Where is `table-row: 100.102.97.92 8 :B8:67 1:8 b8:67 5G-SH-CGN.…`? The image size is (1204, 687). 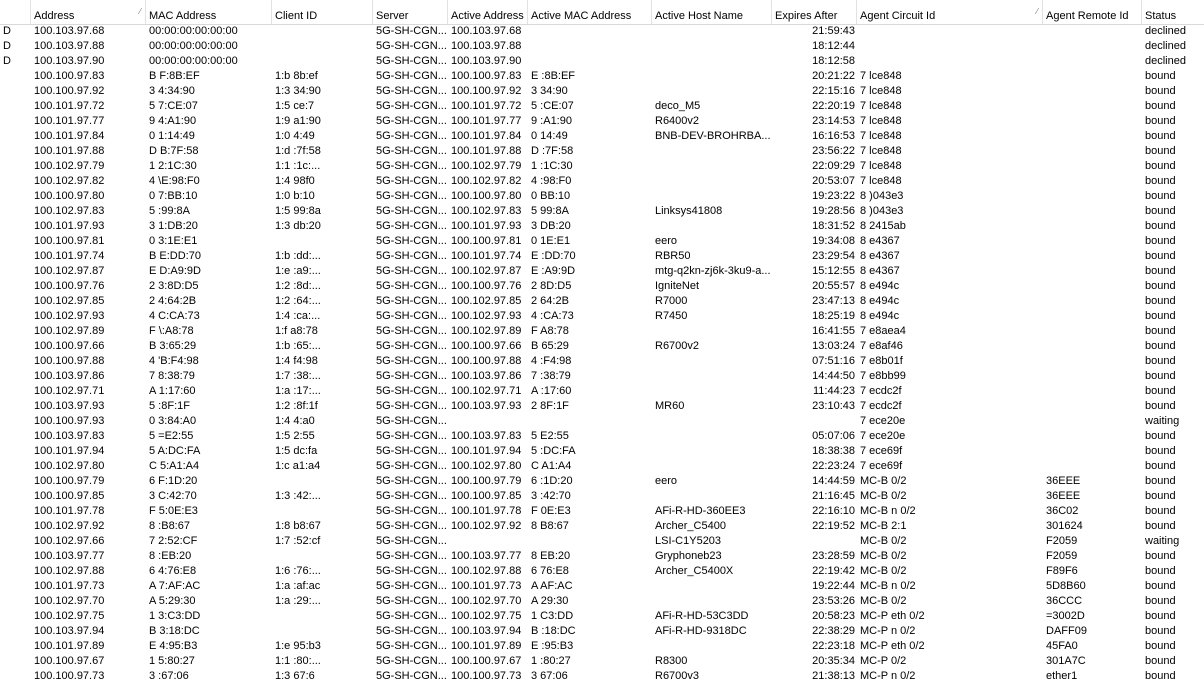
table-row: 100.102.97.92 8 :B8:67 1:8 b8:67 5G-SH-CGN.… is located at coordinates (602, 526).